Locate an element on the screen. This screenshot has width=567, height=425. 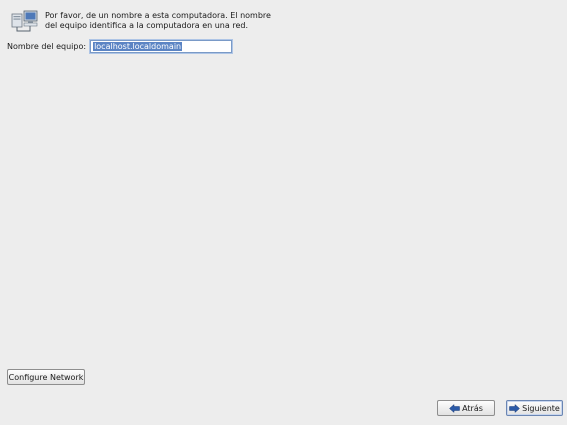
arrow-right-icon is located at coordinates (515, 408).